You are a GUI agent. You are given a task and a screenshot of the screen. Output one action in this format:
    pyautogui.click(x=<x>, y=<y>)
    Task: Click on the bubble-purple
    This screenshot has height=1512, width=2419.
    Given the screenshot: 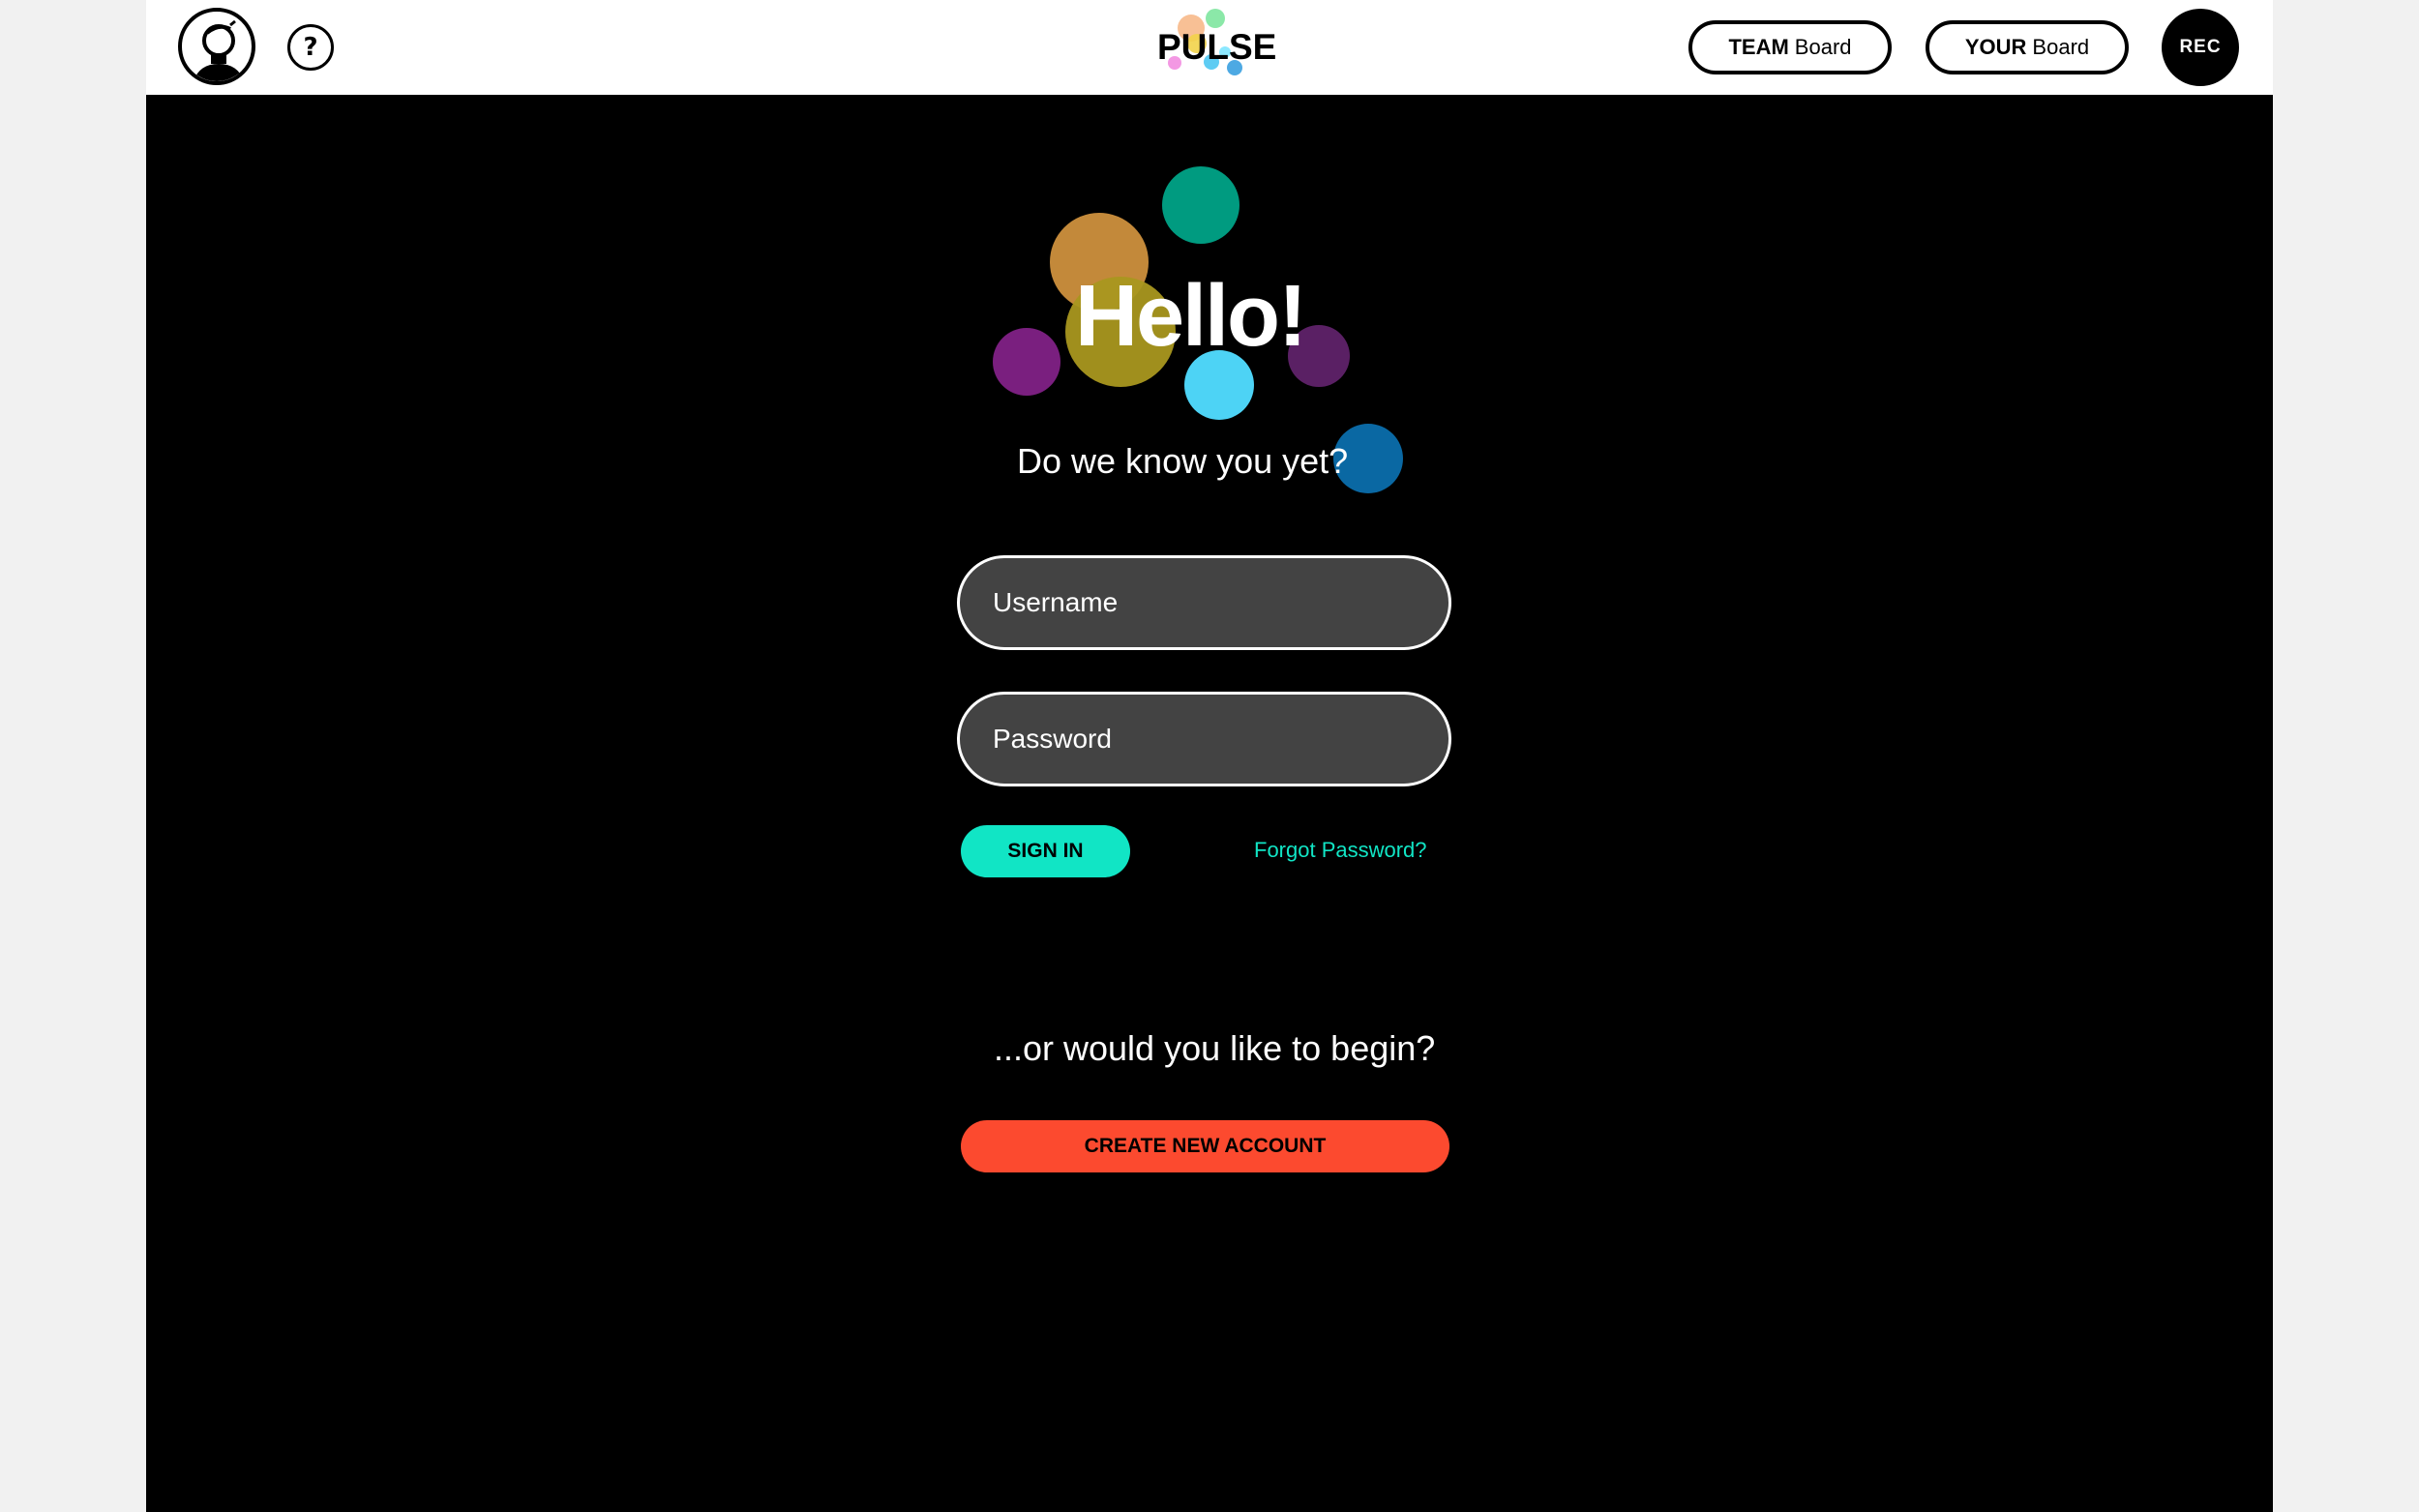 What is the action you would take?
    pyautogui.click(x=1026, y=362)
    